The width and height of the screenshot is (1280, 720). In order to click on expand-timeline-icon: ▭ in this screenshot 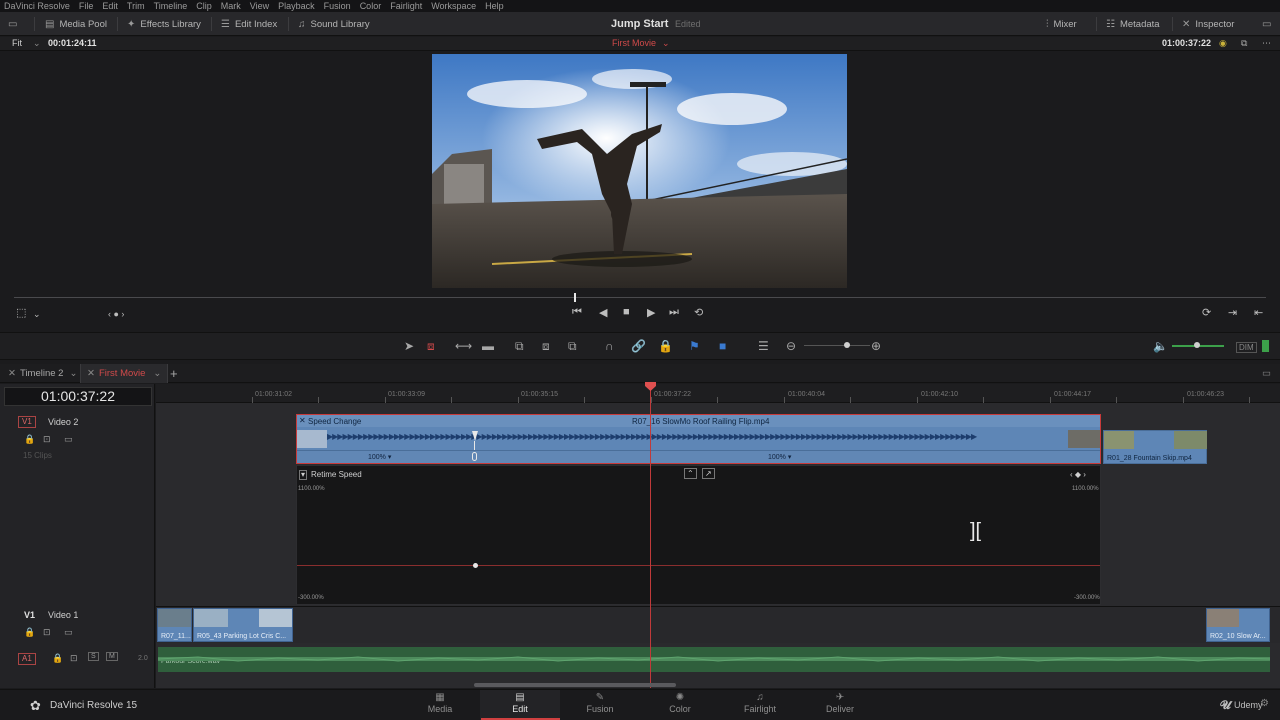, I will do `click(1266, 373)`.